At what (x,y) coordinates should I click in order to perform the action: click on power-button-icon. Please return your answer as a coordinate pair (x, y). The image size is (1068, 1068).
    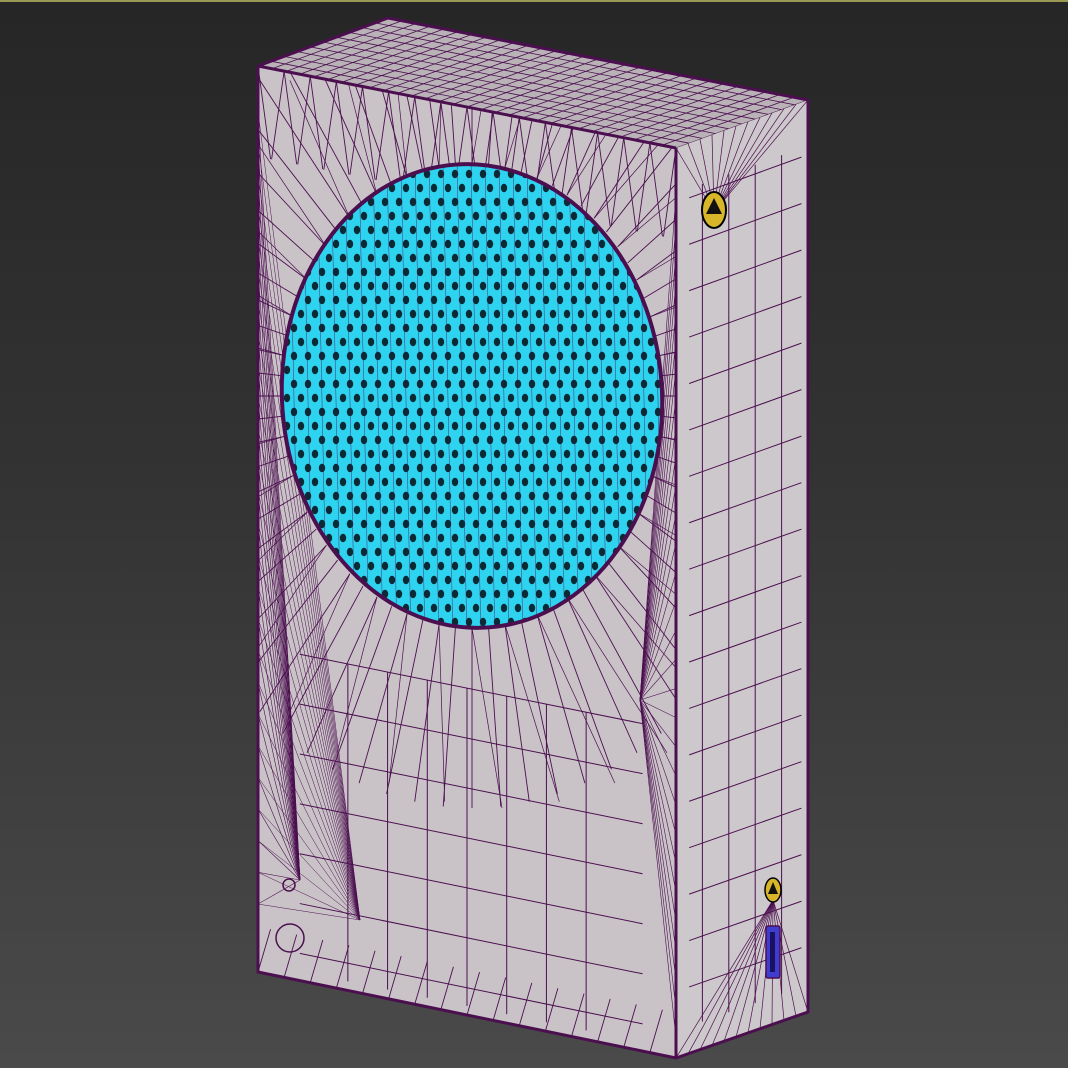
    Looking at the image, I should click on (714, 210).